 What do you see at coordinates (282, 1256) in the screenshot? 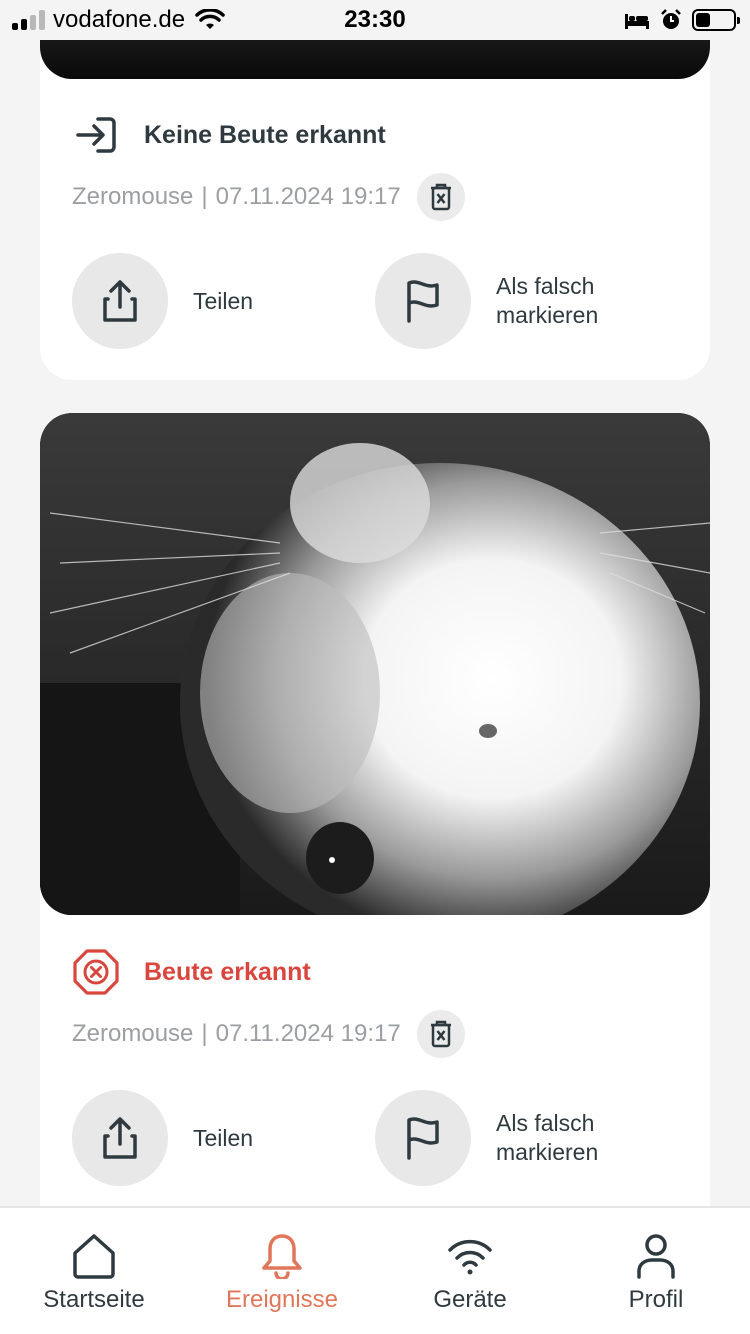
I see `bell-icon` at bounding box center [282, 1256].